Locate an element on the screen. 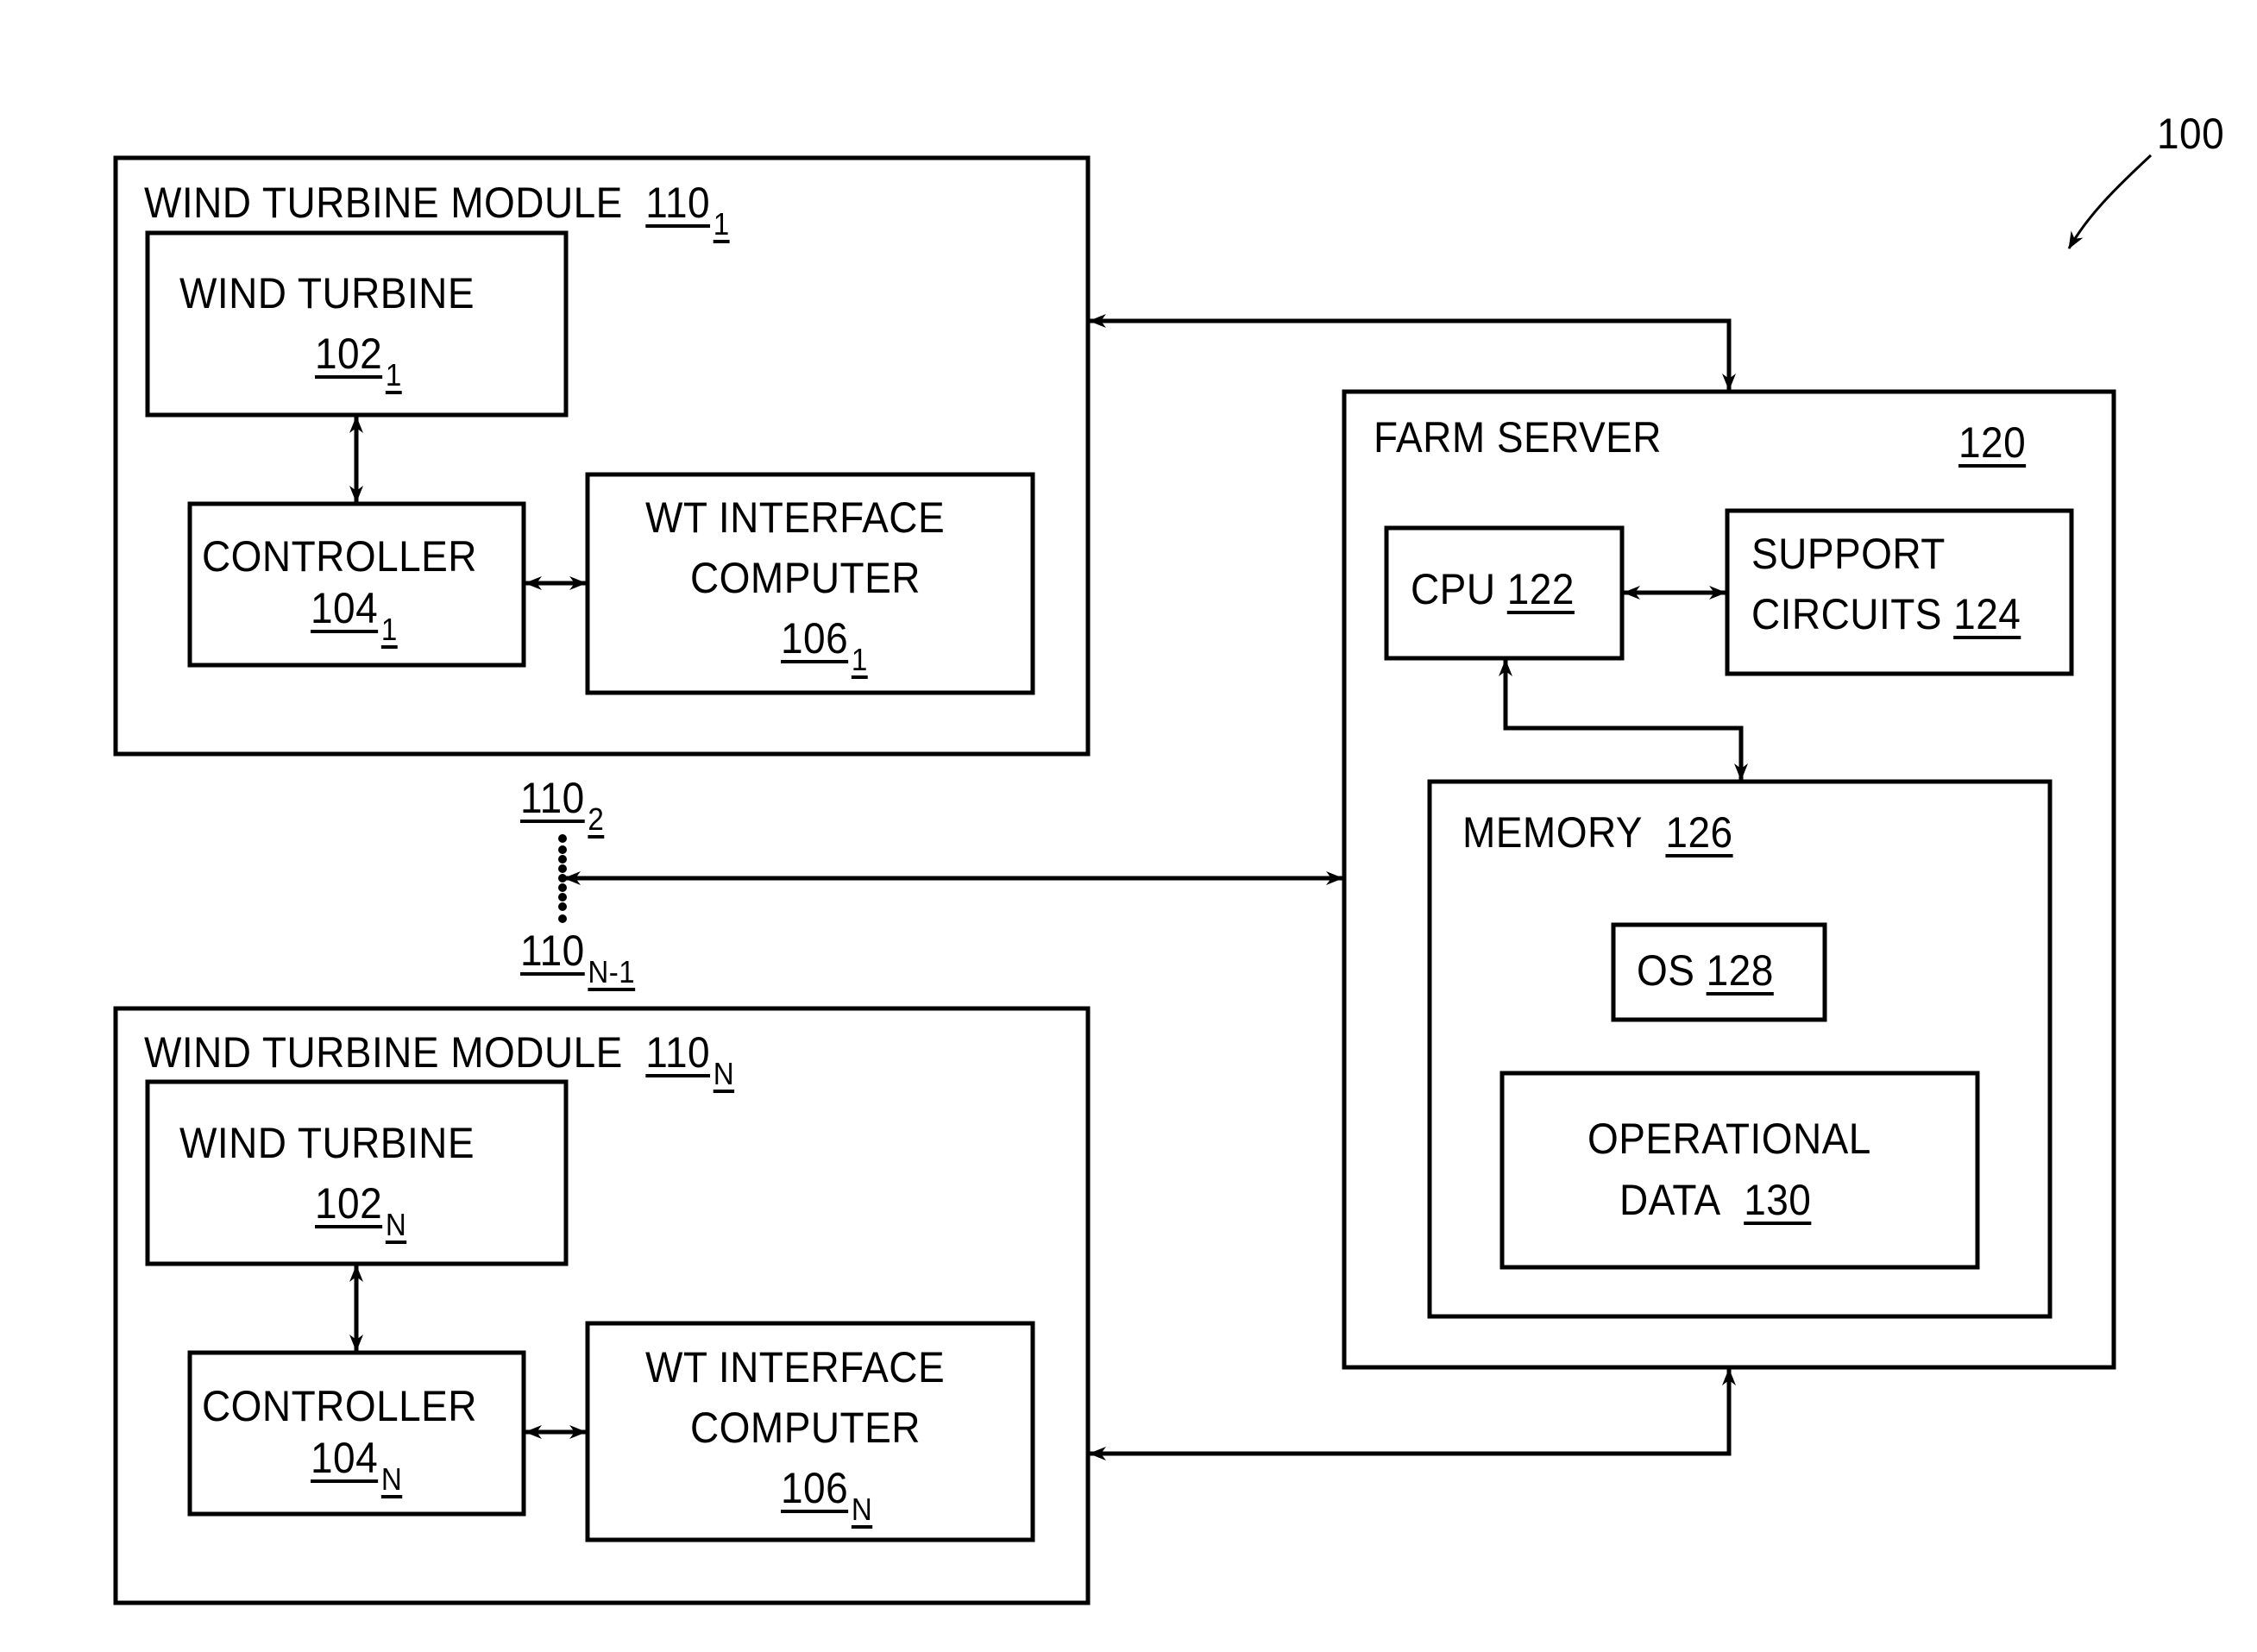  memory-label: MEMORY 126 is located at coordinates (1597, 833).